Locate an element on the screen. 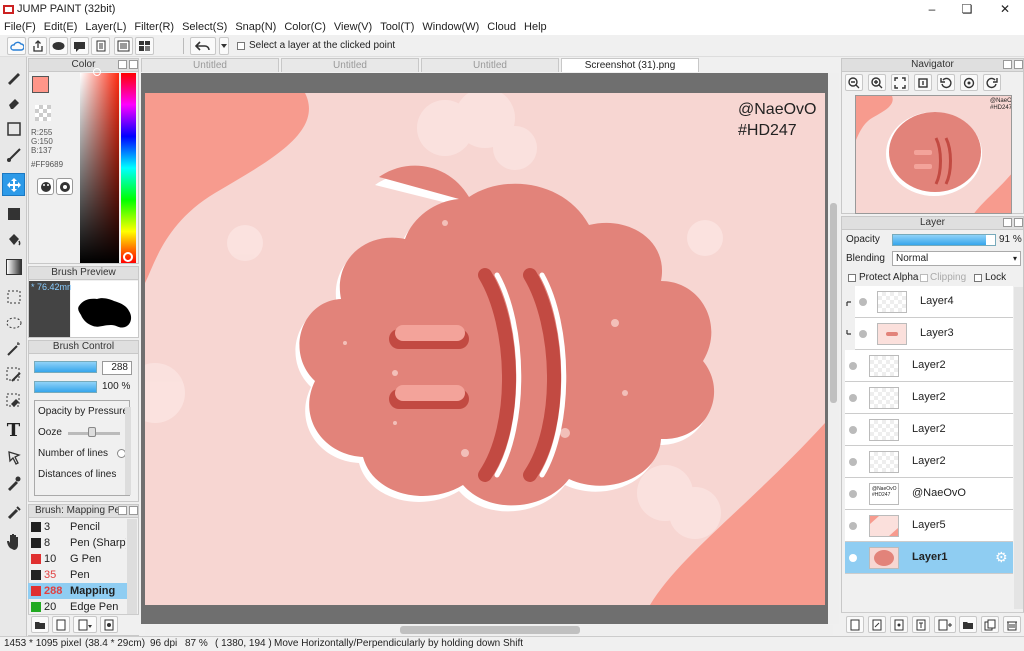  hue-slider-handle is located at coordinates (128, 257).